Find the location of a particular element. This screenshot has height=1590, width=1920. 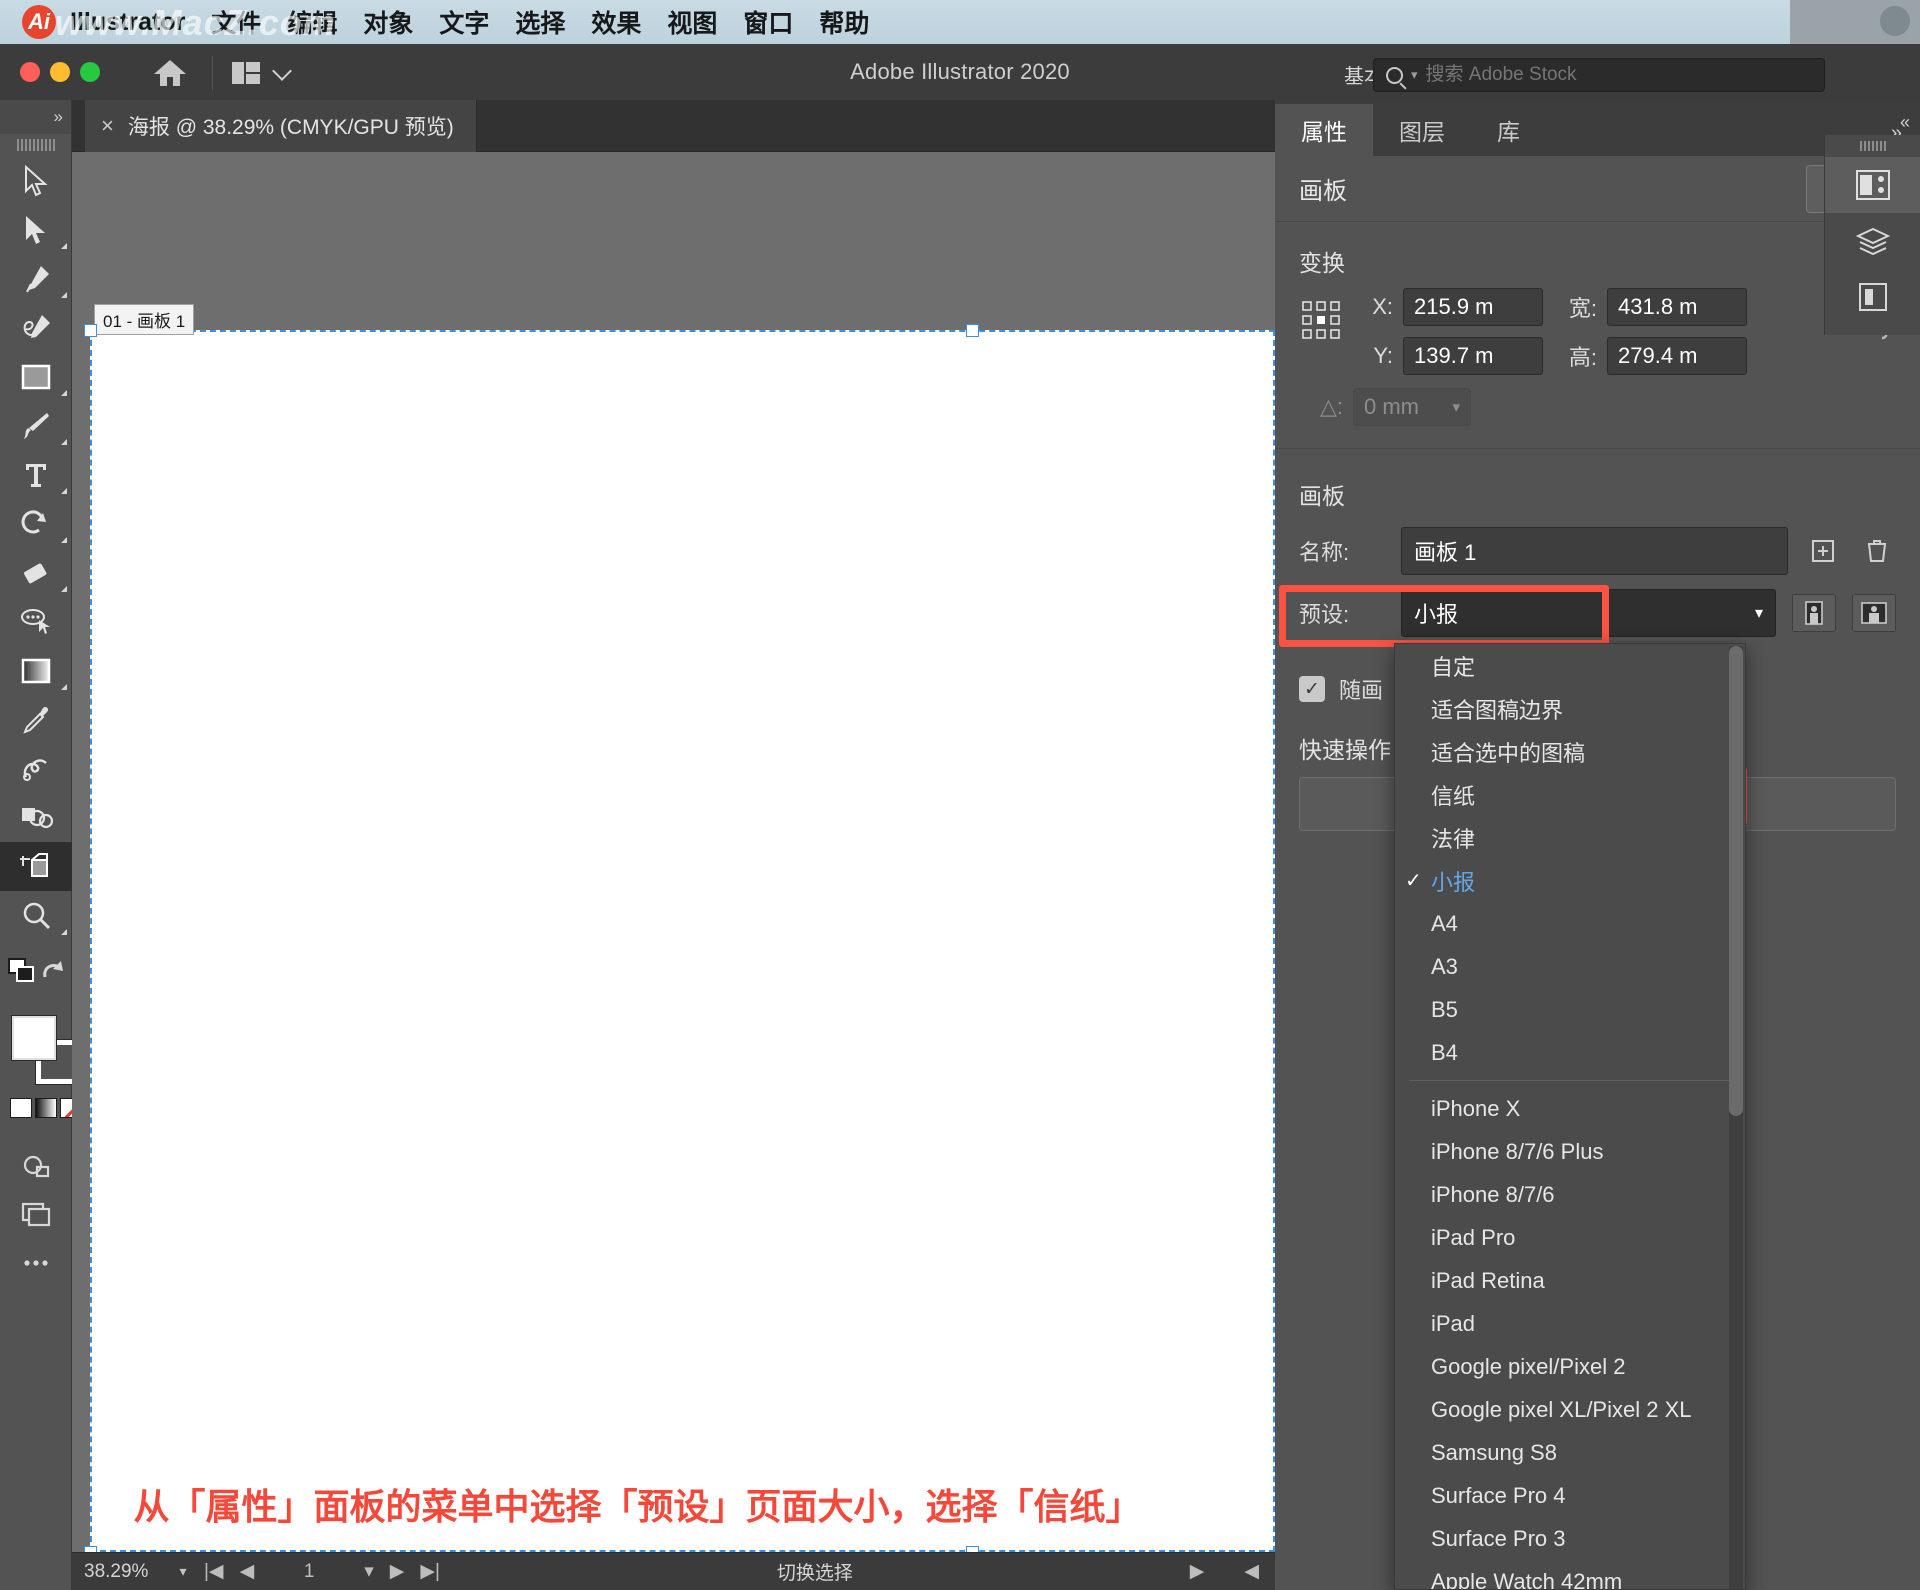

dropdown-item: Surface Pro 4 is located at coordinates (1570, 1495).